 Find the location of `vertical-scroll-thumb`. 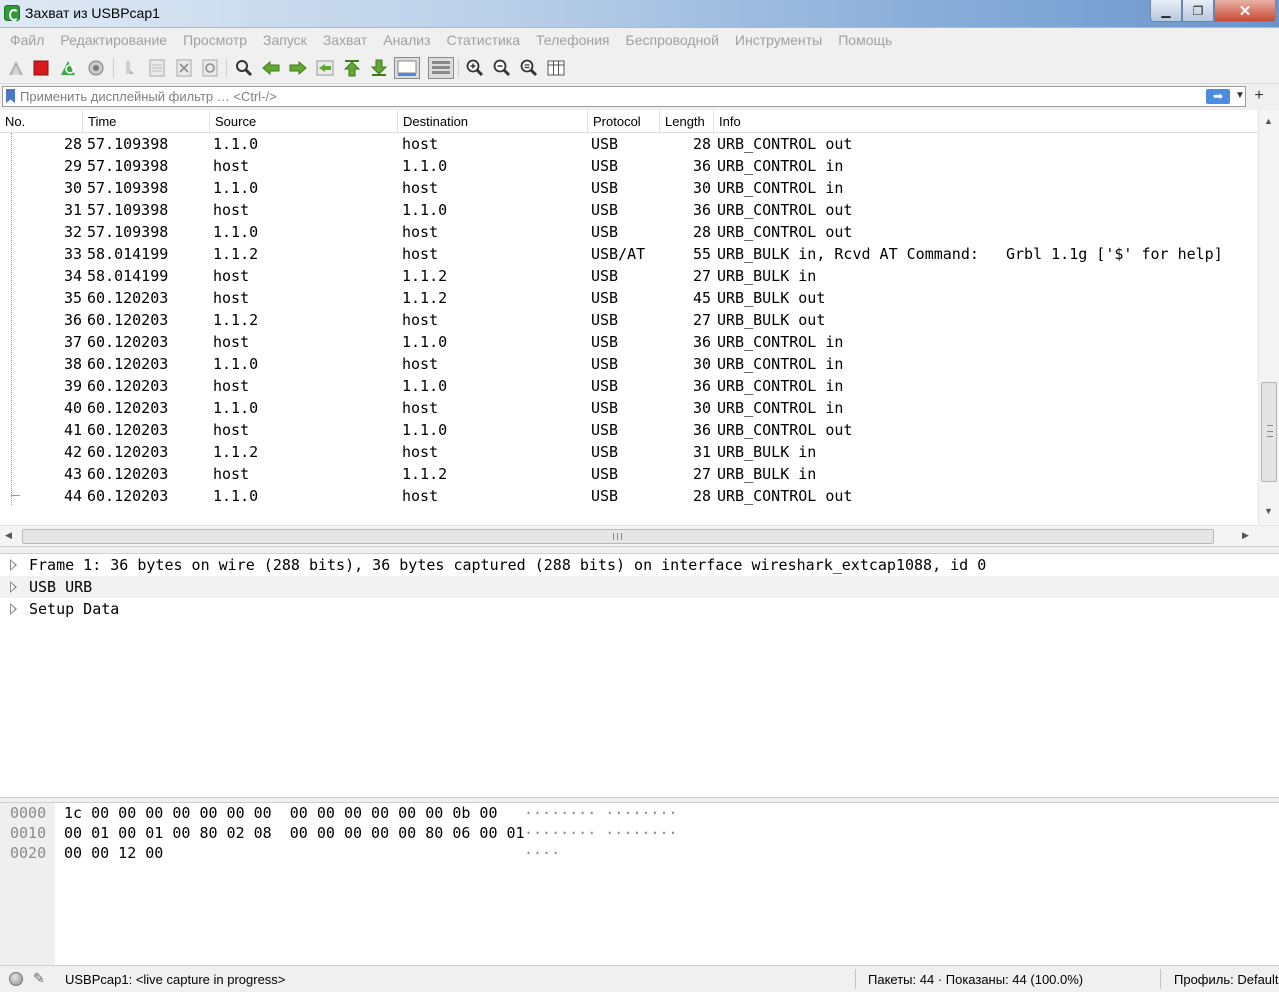

vertical-scroll-thumb is located at coordinates (1269, 432).